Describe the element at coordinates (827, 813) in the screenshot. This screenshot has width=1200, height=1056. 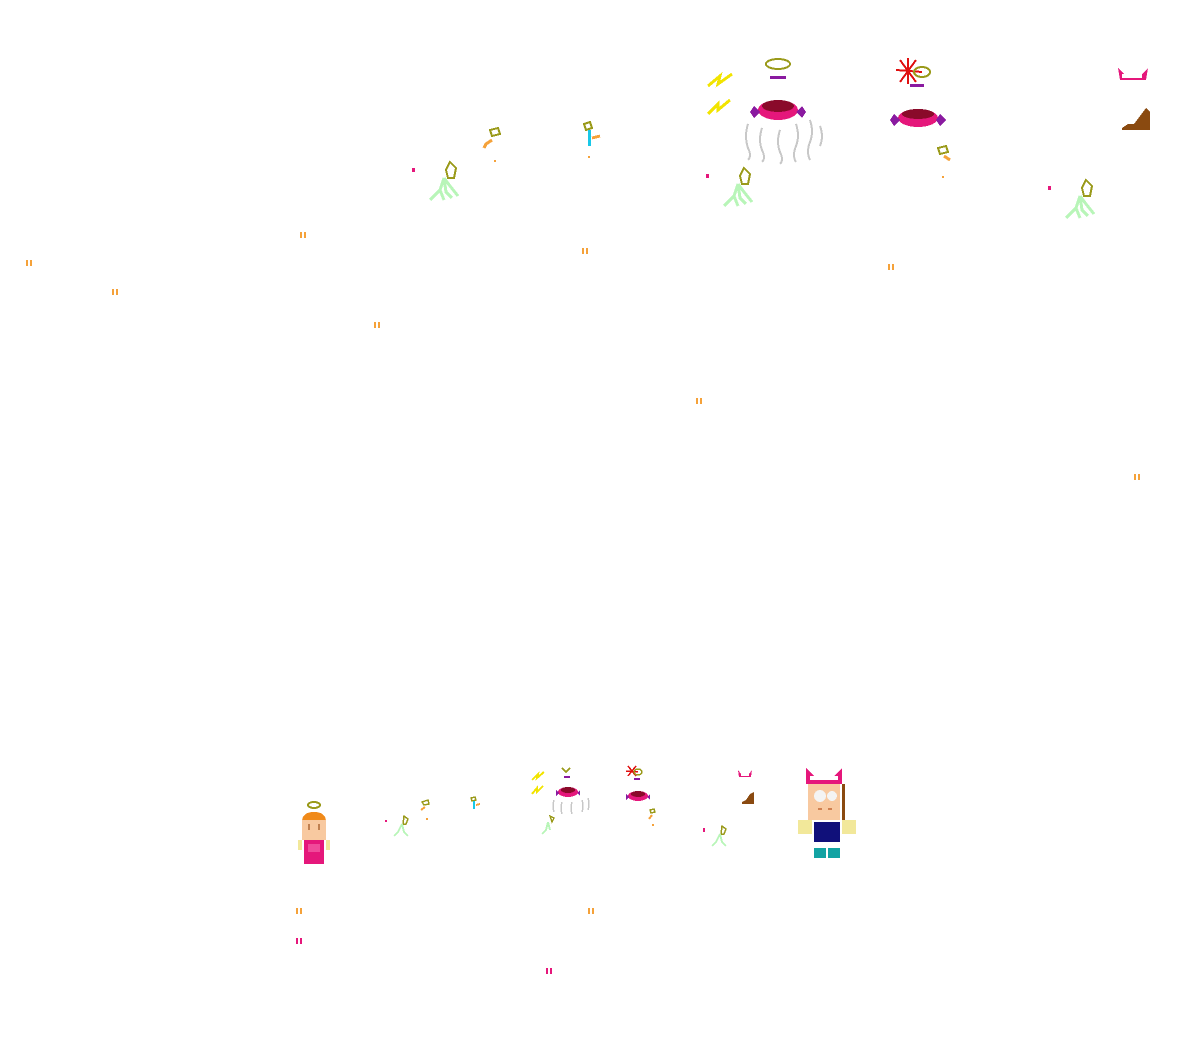
I see `cat-hat-kid-character` at that location.